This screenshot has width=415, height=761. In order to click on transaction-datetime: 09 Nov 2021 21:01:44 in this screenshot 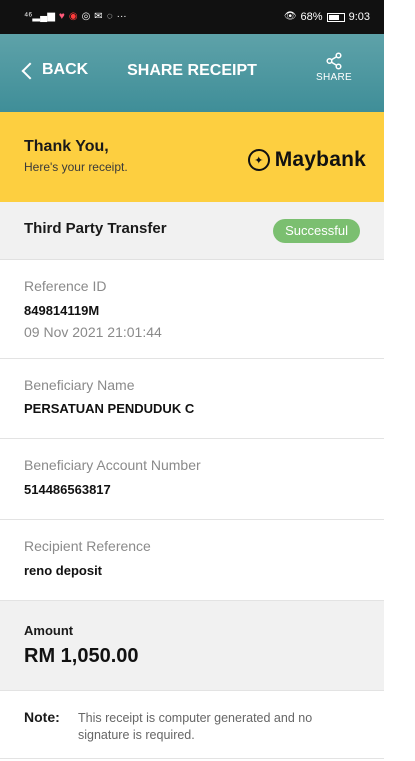, I will do `click(93, 332)`.